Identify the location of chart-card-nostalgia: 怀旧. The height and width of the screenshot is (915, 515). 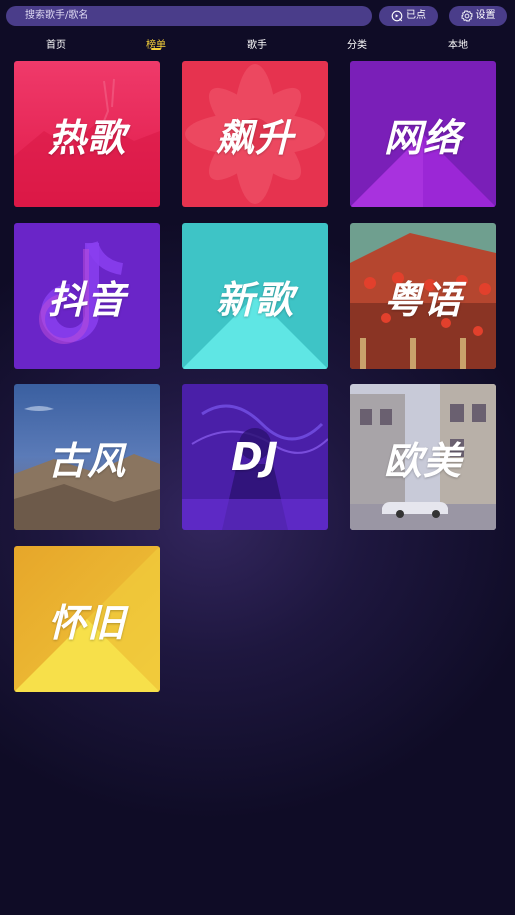
(87, 619).